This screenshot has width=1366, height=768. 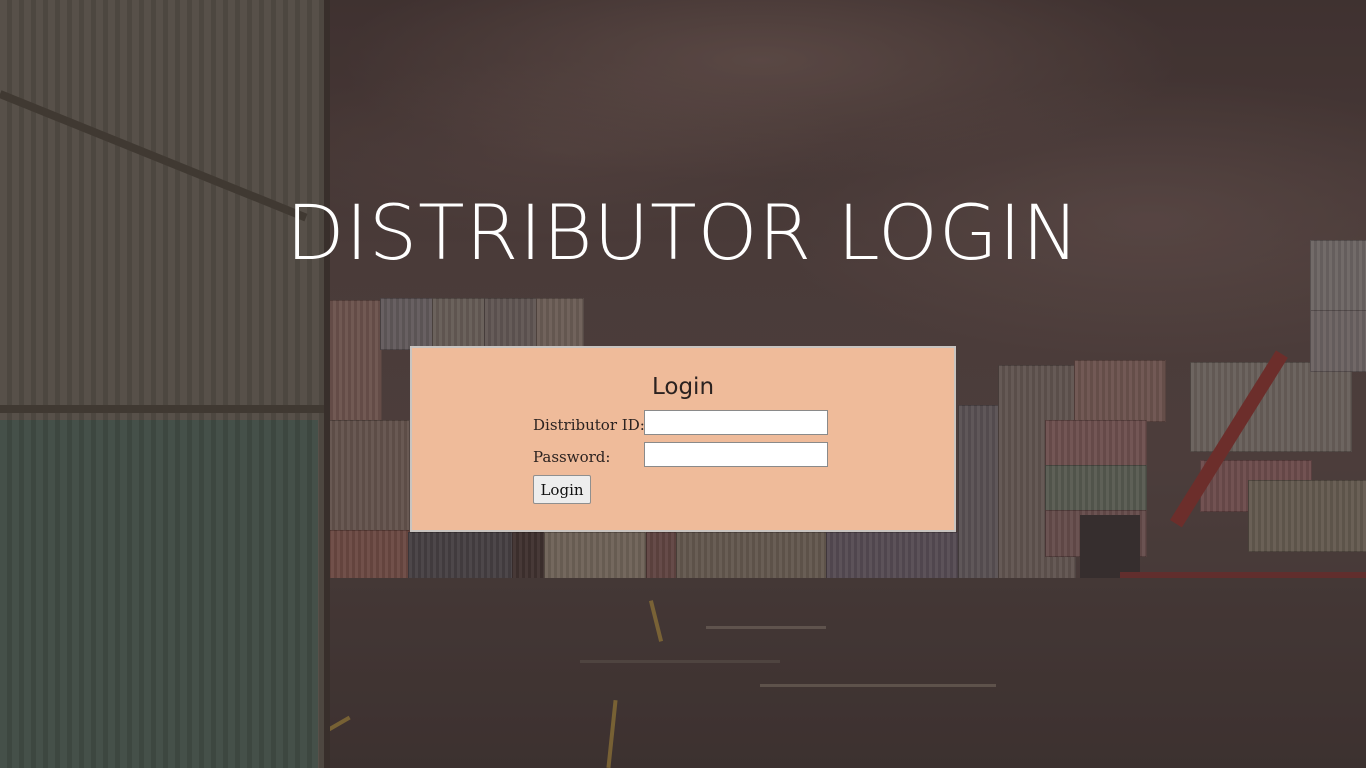 I want to click on distributor-id-label: Distributor ID:, so click(x=589, y=425).